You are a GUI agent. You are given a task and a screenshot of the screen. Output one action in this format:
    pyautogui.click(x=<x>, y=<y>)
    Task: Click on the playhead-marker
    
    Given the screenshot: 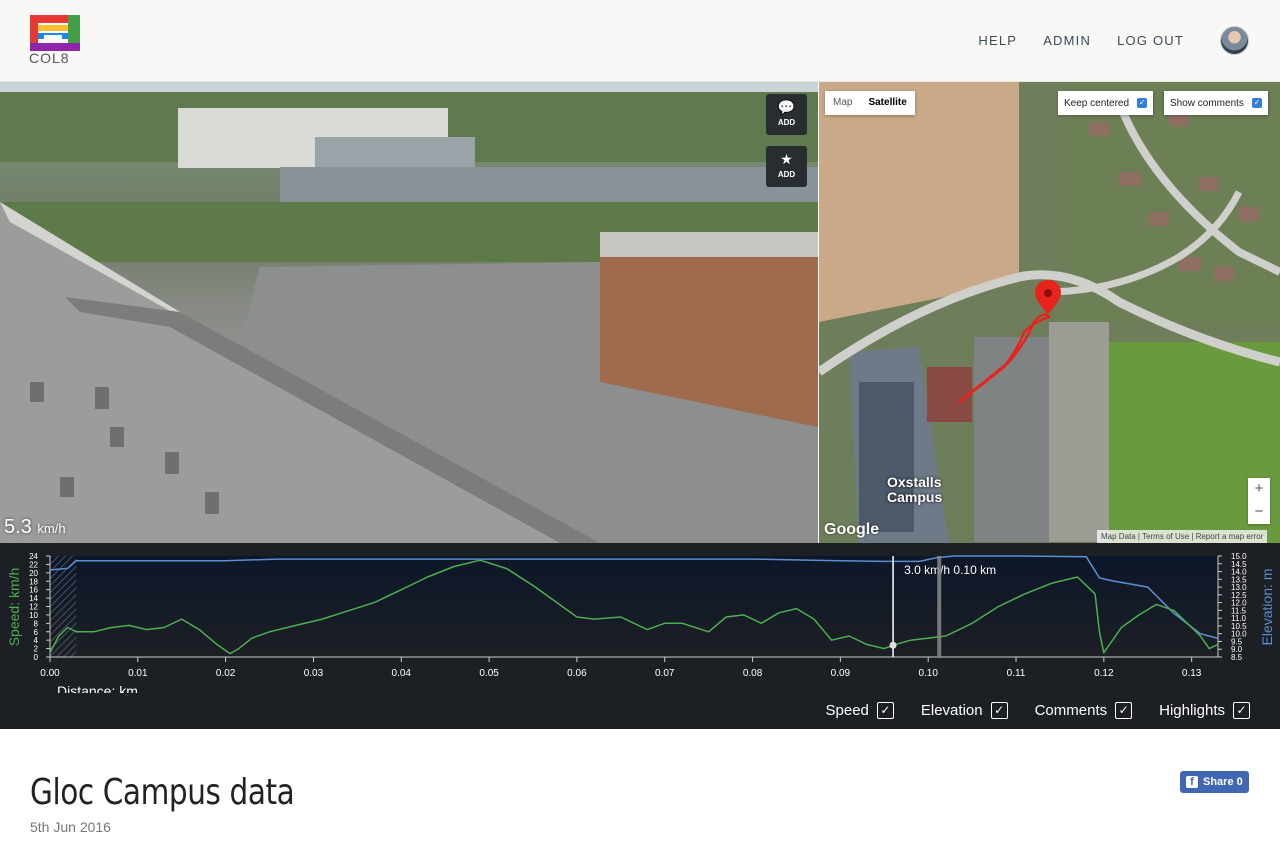 What is the action you would take?
    pyautogui.click(x=939, y=606)
    